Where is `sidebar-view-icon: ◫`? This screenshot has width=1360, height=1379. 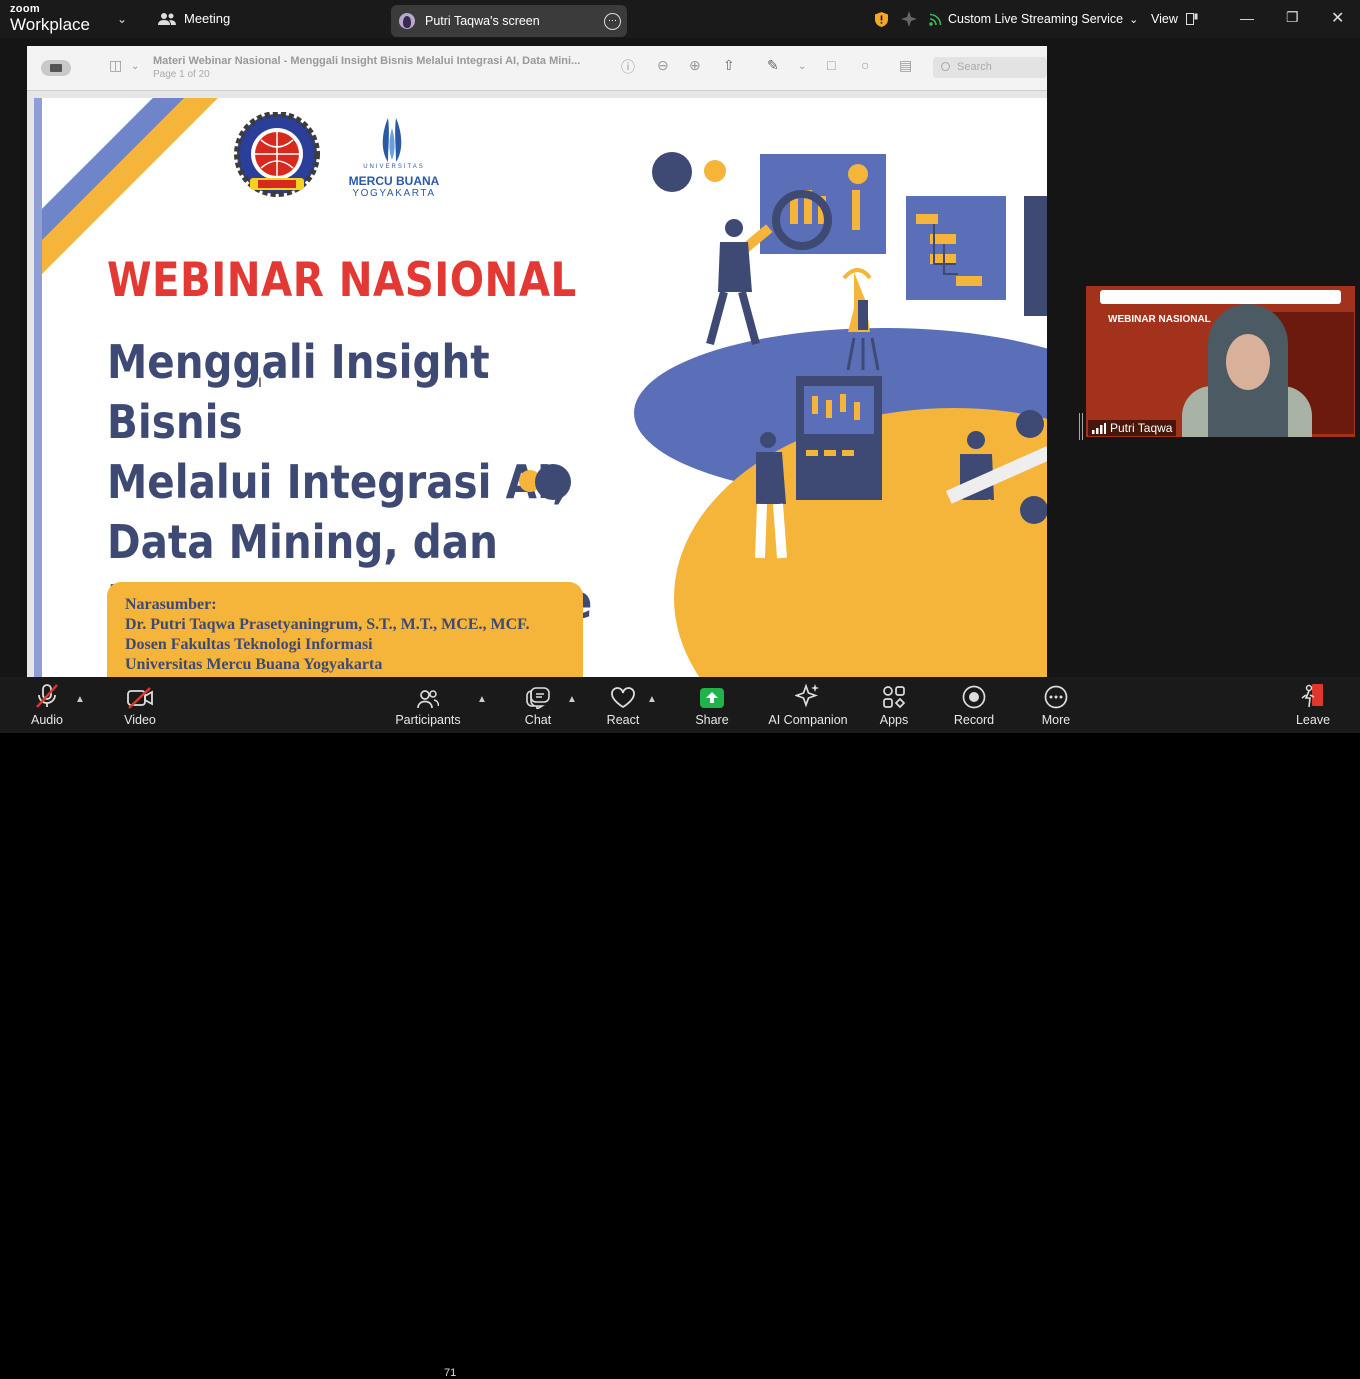
sidebar-view-icon: ◫ is located at coordinates (115, 65).